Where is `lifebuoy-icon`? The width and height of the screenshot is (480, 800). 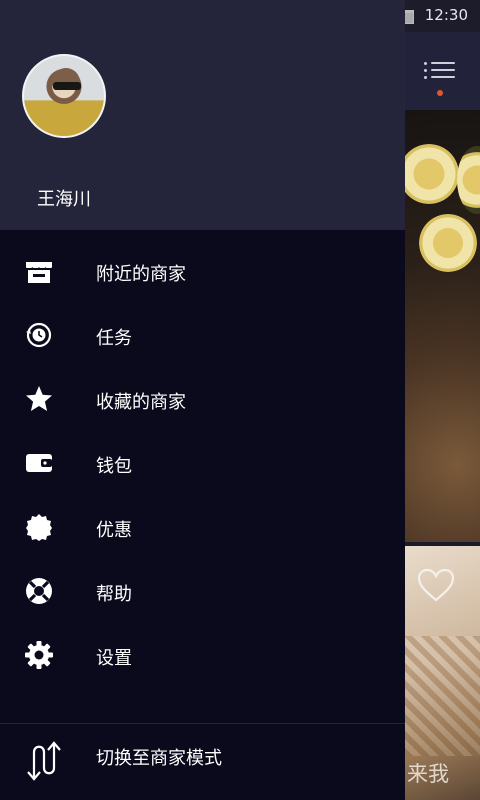
lifebuoy-icon is located at coordinates (39, 591).